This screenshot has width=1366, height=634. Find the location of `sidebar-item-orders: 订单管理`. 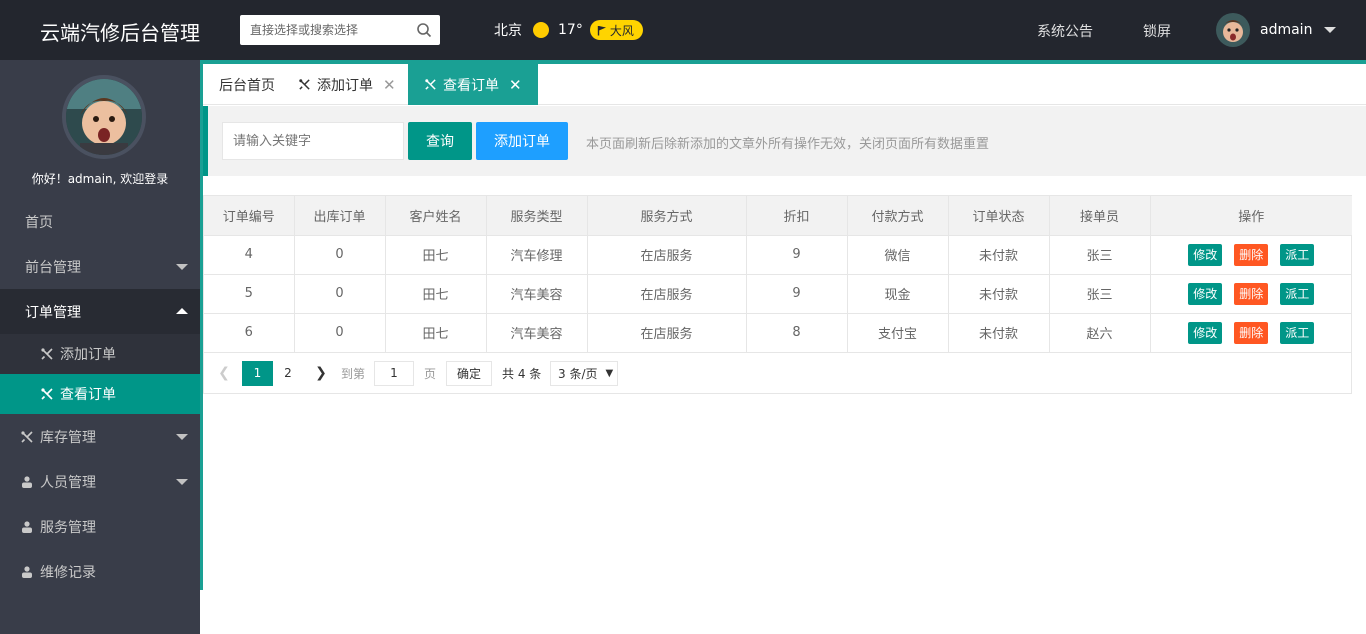

sidebar-item-orders: 订单管理 is located at coordinates (100, 311).